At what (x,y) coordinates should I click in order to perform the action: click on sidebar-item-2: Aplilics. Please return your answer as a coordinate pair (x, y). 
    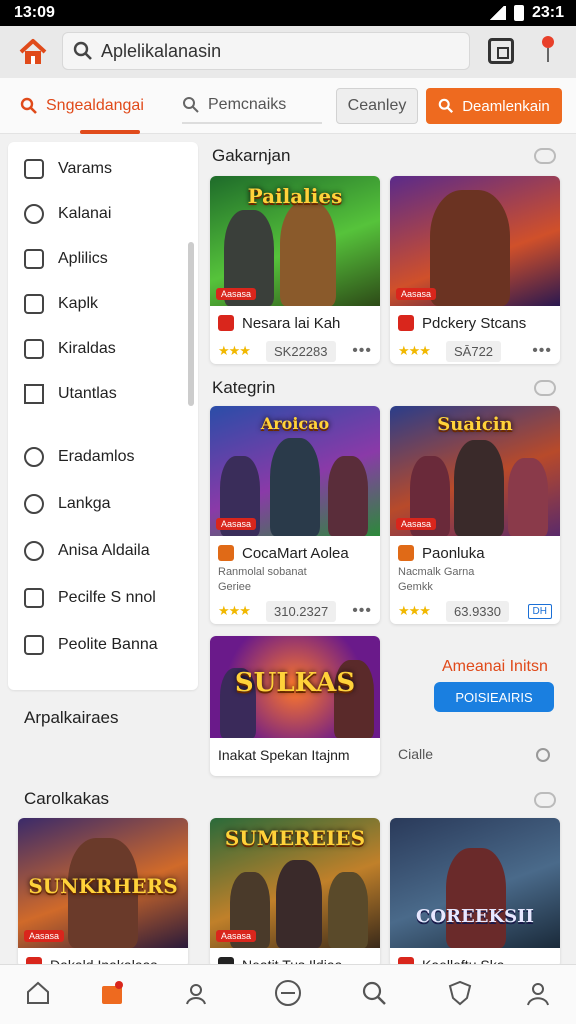
    Looking at the image, I should click on (66, 259).